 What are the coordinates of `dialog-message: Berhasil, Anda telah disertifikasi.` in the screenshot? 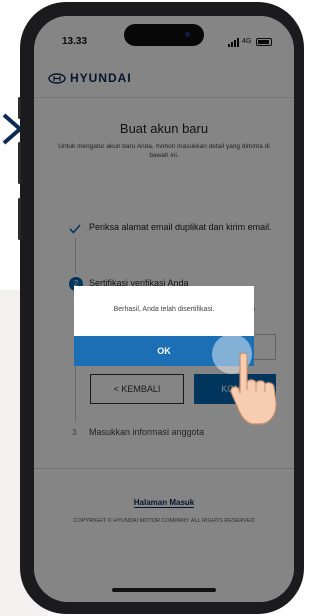 It's located at (164, 309).